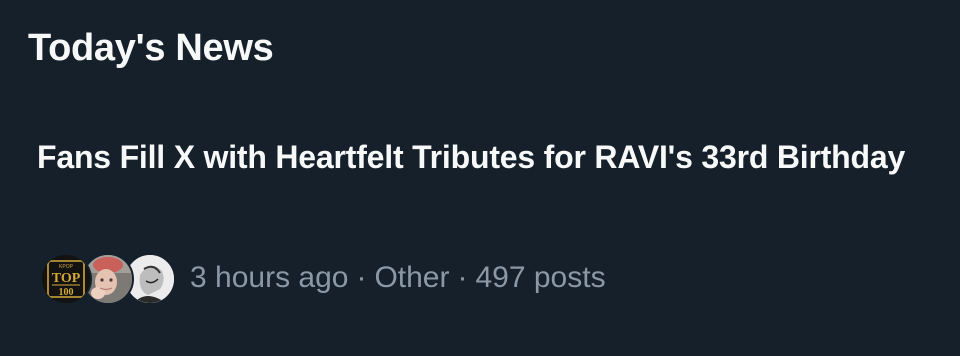  Describe the element at coordinates (269, 277) in the screenshot. I see `time-ago: 3 hours ago` at that location.